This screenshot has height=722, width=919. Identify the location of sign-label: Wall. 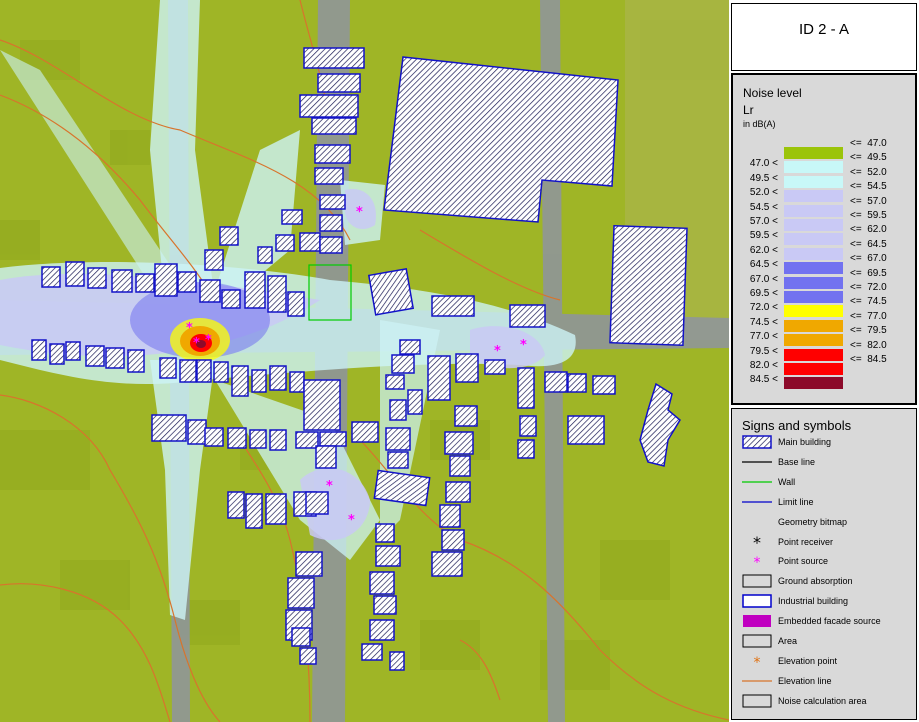
(787, 481).